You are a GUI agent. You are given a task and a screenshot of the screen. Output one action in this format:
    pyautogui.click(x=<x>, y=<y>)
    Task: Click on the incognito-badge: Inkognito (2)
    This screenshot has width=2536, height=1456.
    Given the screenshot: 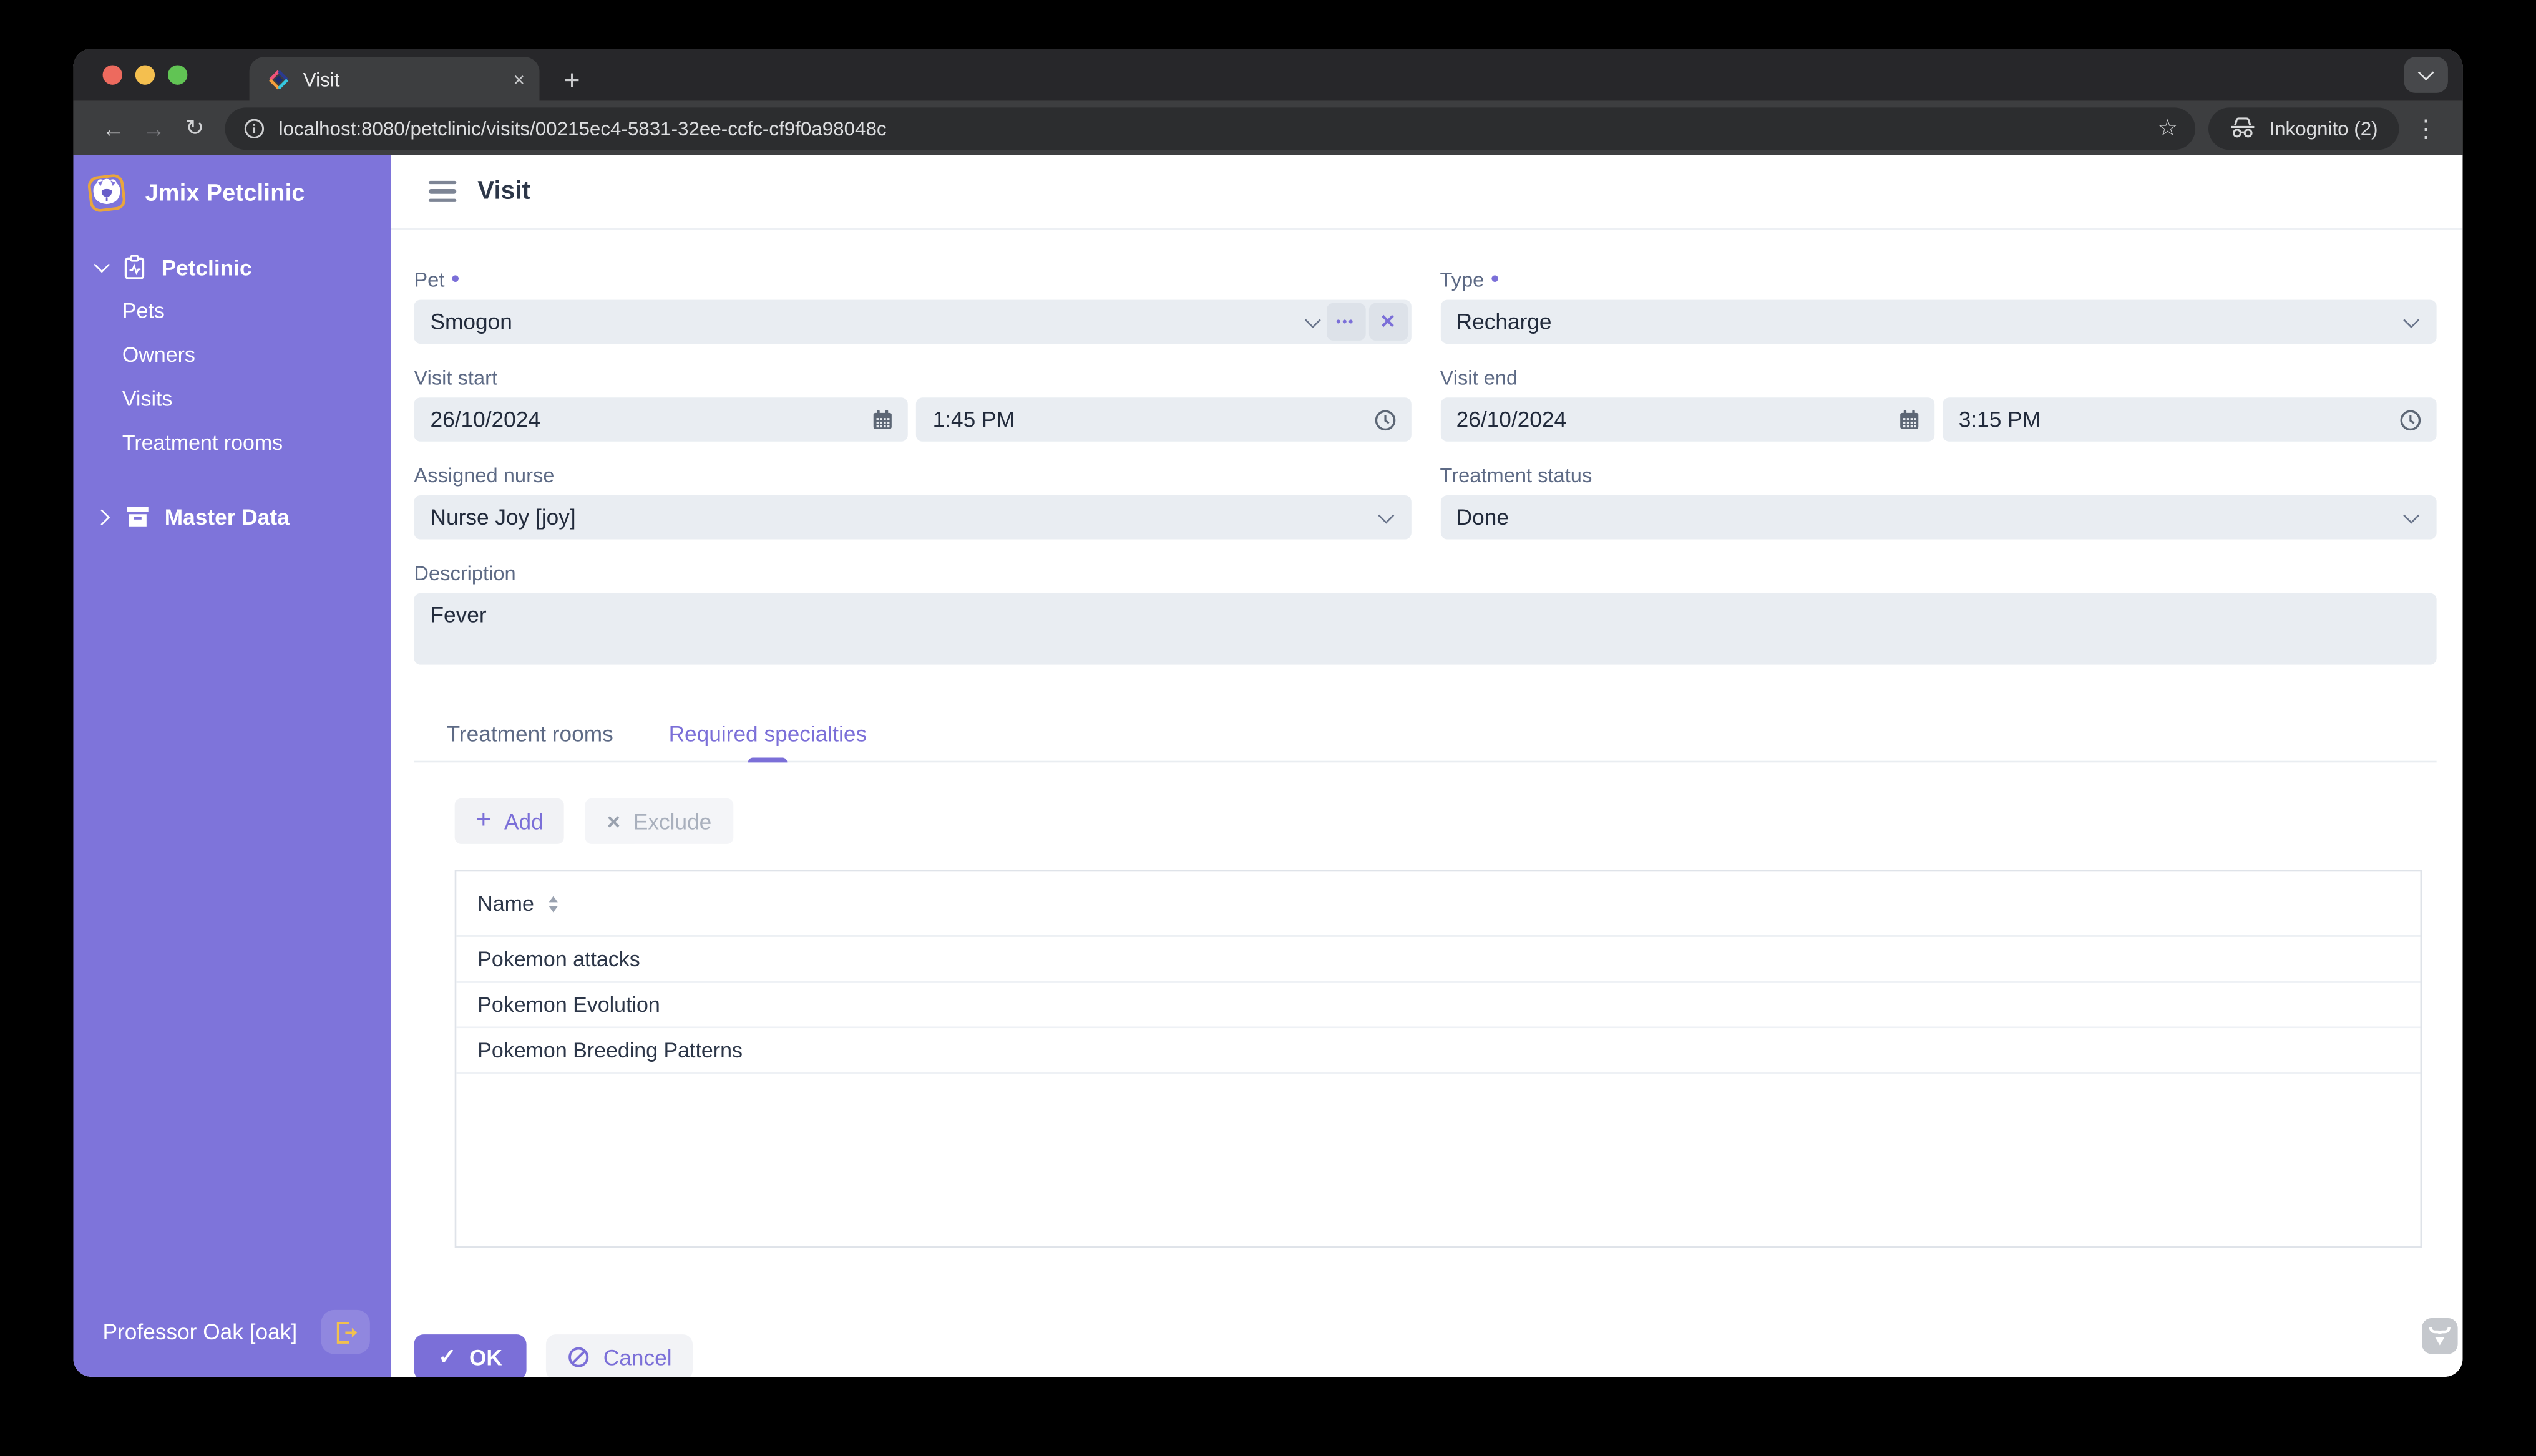 What is the action you would take?
    pyautogui.click(x=2303, y=128)
    